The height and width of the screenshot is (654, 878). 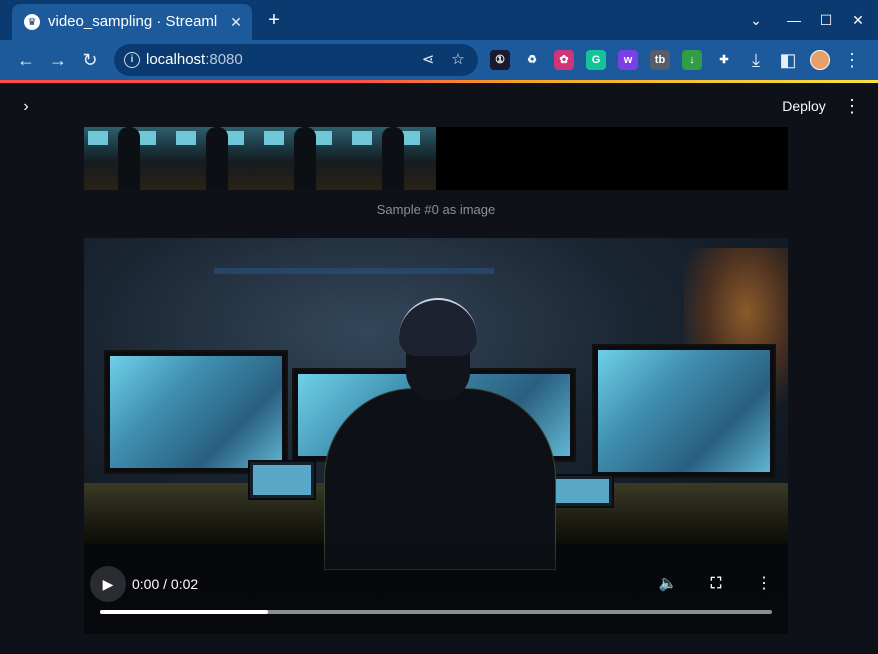 What do you see at coordinates (436, 209) in the screenshot?
I see `image-caption: Sample #0 as image` at bounding box center [436, 209].